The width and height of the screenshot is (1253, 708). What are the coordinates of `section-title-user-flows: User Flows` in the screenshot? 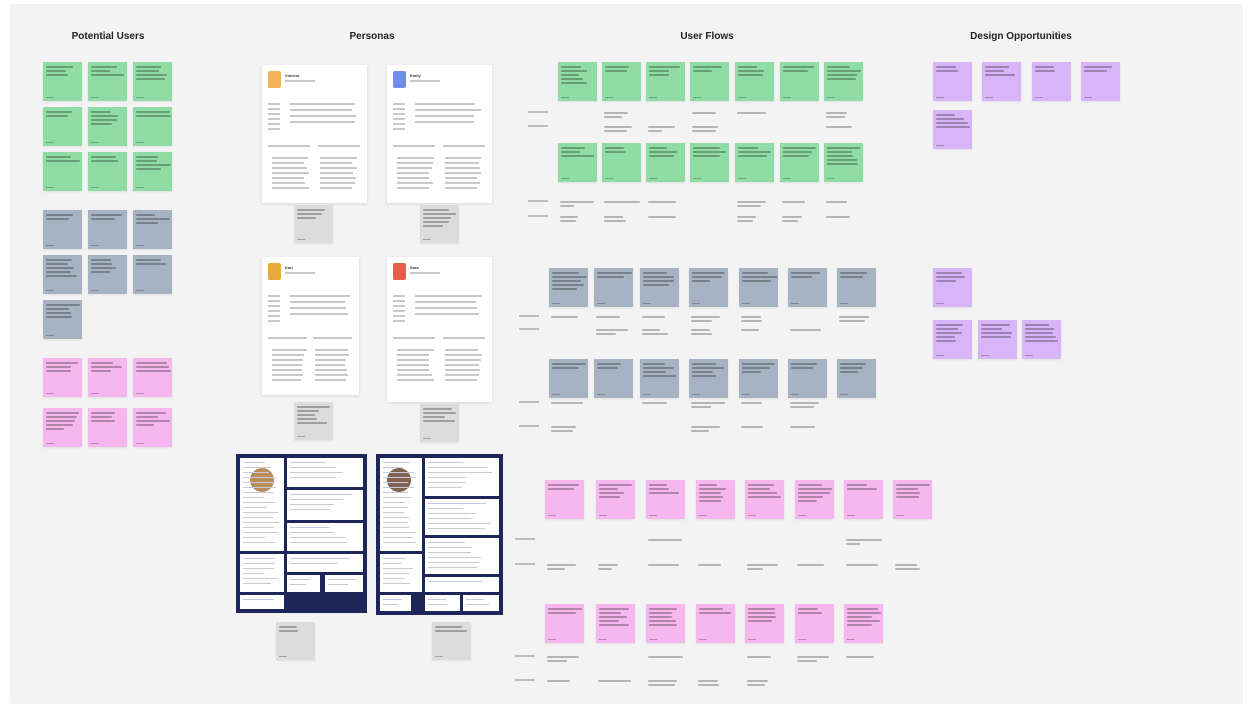 It's located at (707, 36).